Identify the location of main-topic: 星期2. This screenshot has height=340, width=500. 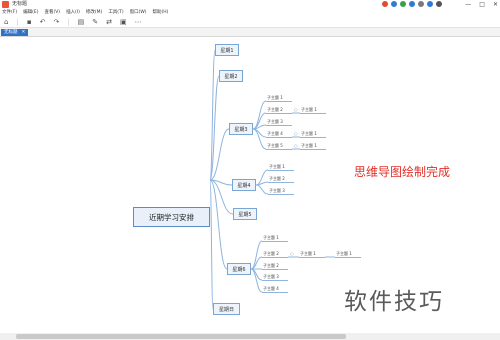
(231, 76).